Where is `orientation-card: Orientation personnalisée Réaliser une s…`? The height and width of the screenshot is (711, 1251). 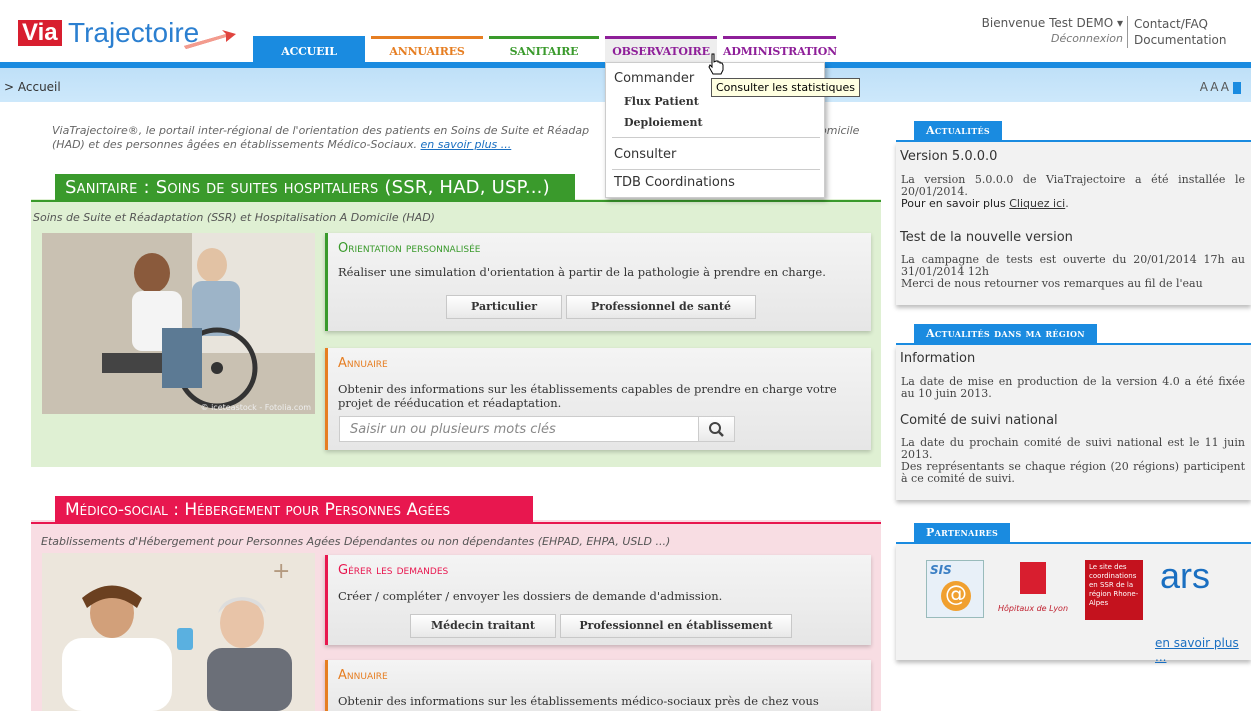 orientation-card: Orientation personnalisée Réaliser une s… is located at coordinates (598, 282).